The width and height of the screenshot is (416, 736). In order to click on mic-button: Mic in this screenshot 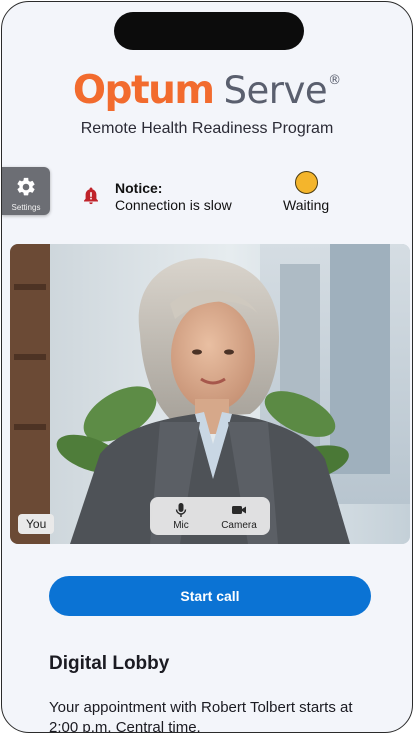, I will do `click(181, 515)`.